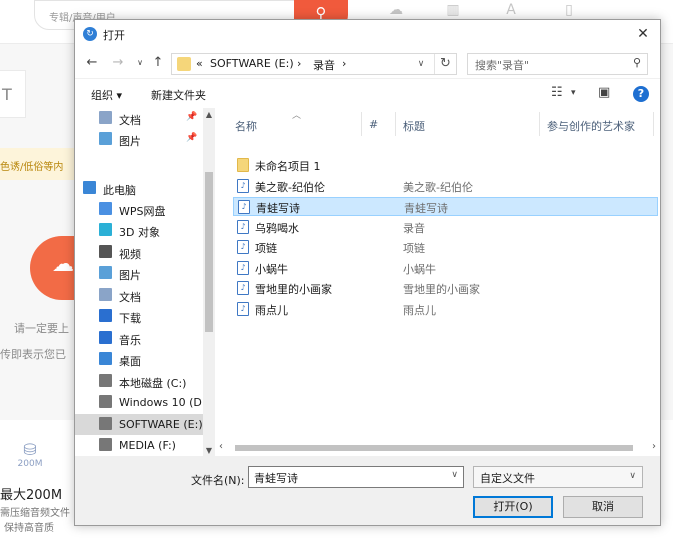  What do you see at coordinates (139, 252) in the screenshot?
I see `nav-item: 视频` at bounding box center [139, 252].